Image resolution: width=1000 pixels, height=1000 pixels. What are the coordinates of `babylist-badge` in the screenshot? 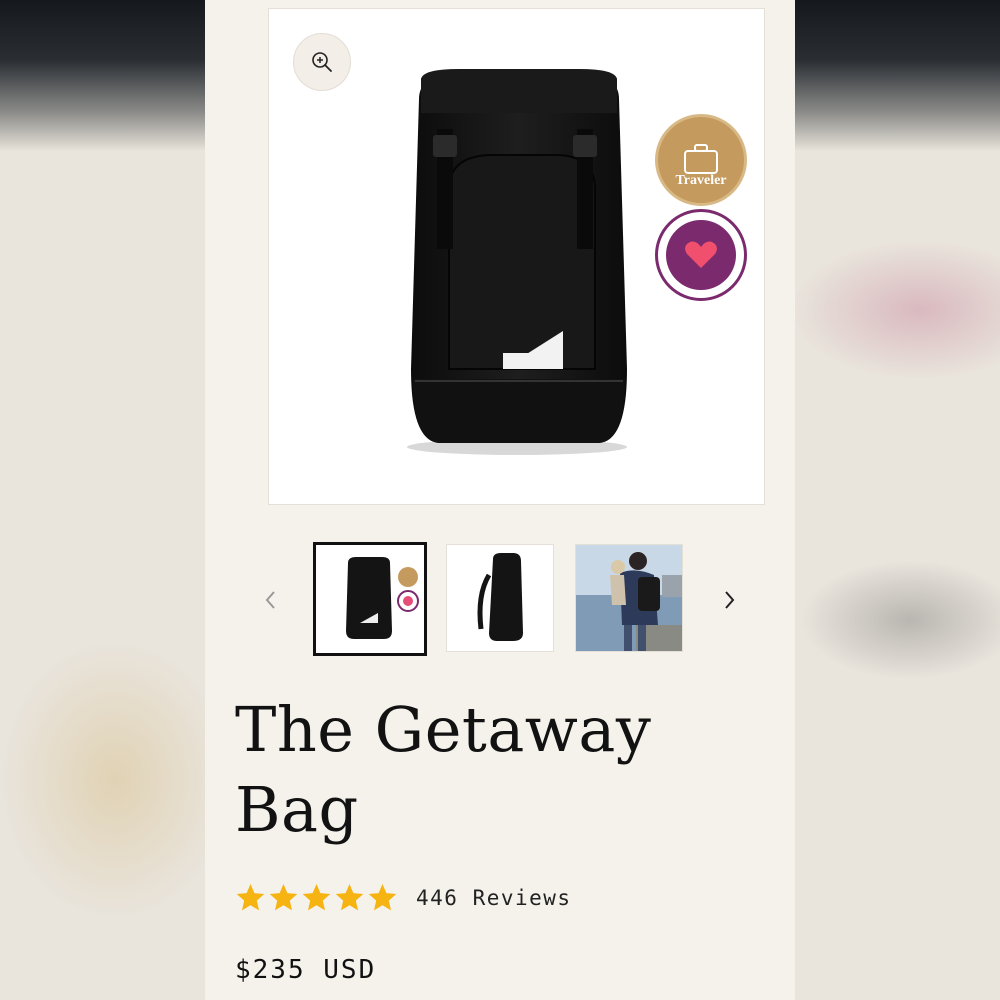 It's located at (701, 255).